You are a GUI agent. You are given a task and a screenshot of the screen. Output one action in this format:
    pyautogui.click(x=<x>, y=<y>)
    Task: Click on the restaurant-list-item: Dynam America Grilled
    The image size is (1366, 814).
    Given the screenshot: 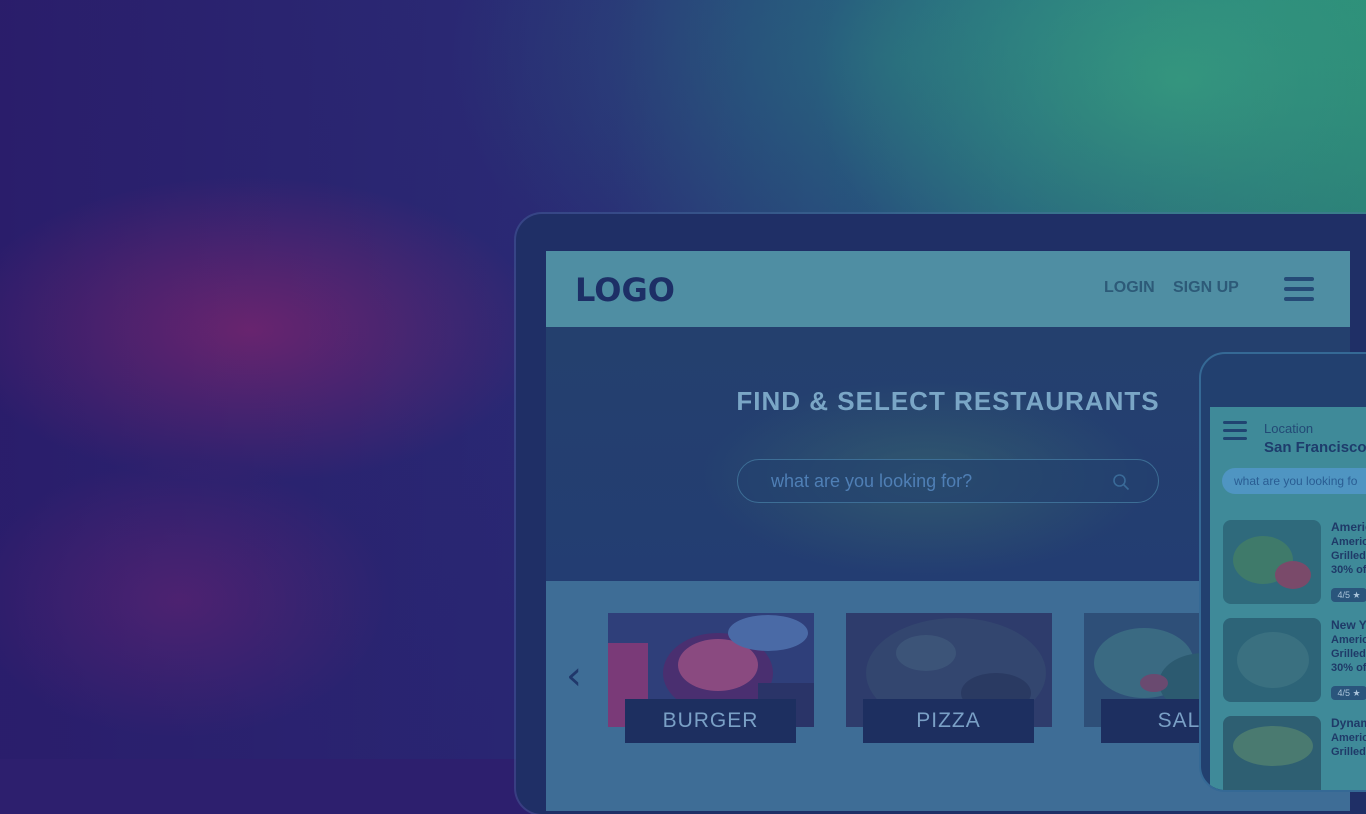 What is the action you would take?
    pyautogui.click(x=1294, y=753)
    